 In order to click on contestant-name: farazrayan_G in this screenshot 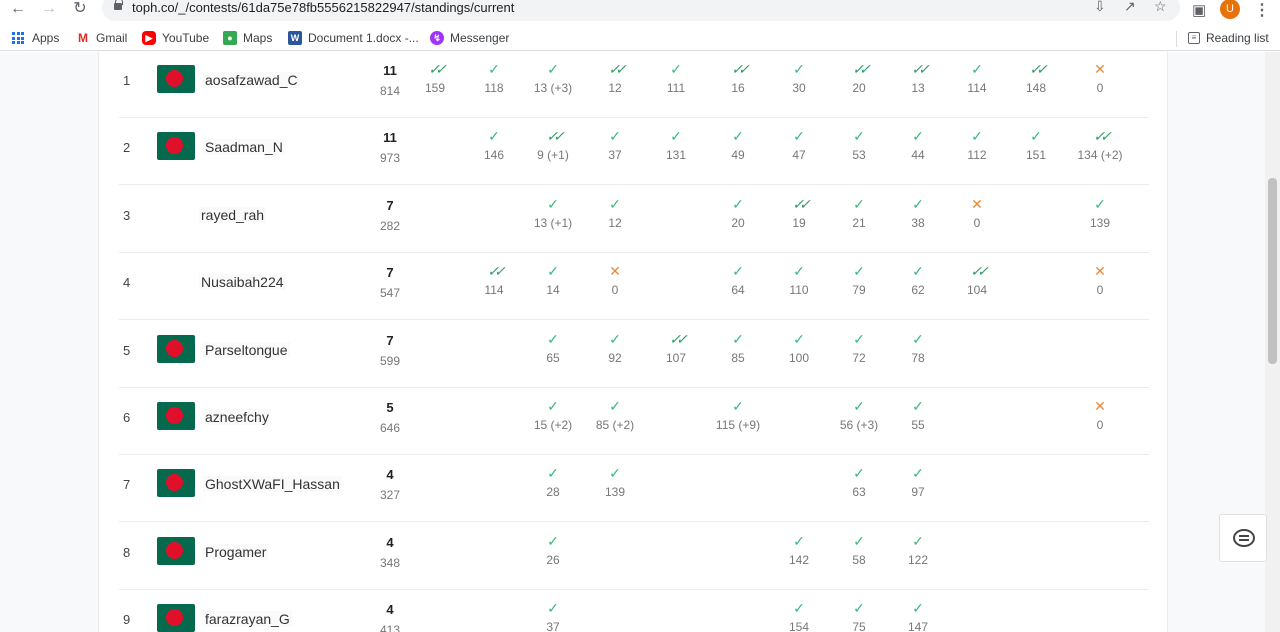, I will do `click(247, 619)`.